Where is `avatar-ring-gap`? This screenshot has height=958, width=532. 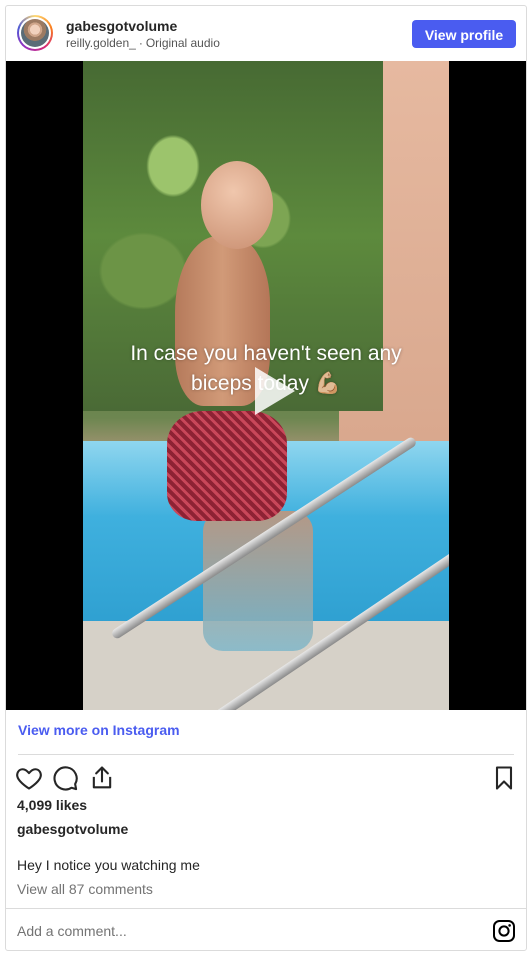 avatar-ring-gap is located at coordinates (35, 33).